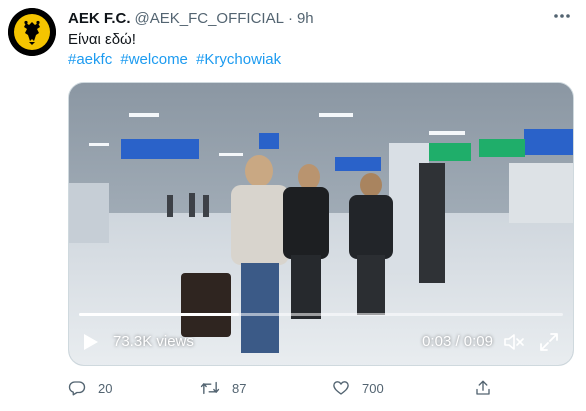 This screenshot has height=411, width=586. I want to click on video-controls: 73.3K views 0:03 / 0:09, so click(321, 342).